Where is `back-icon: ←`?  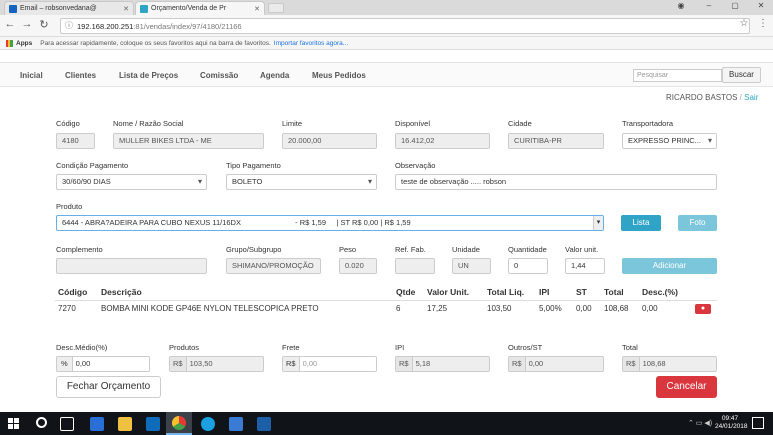
back-icon: ← is located at coordinates (10, 24).